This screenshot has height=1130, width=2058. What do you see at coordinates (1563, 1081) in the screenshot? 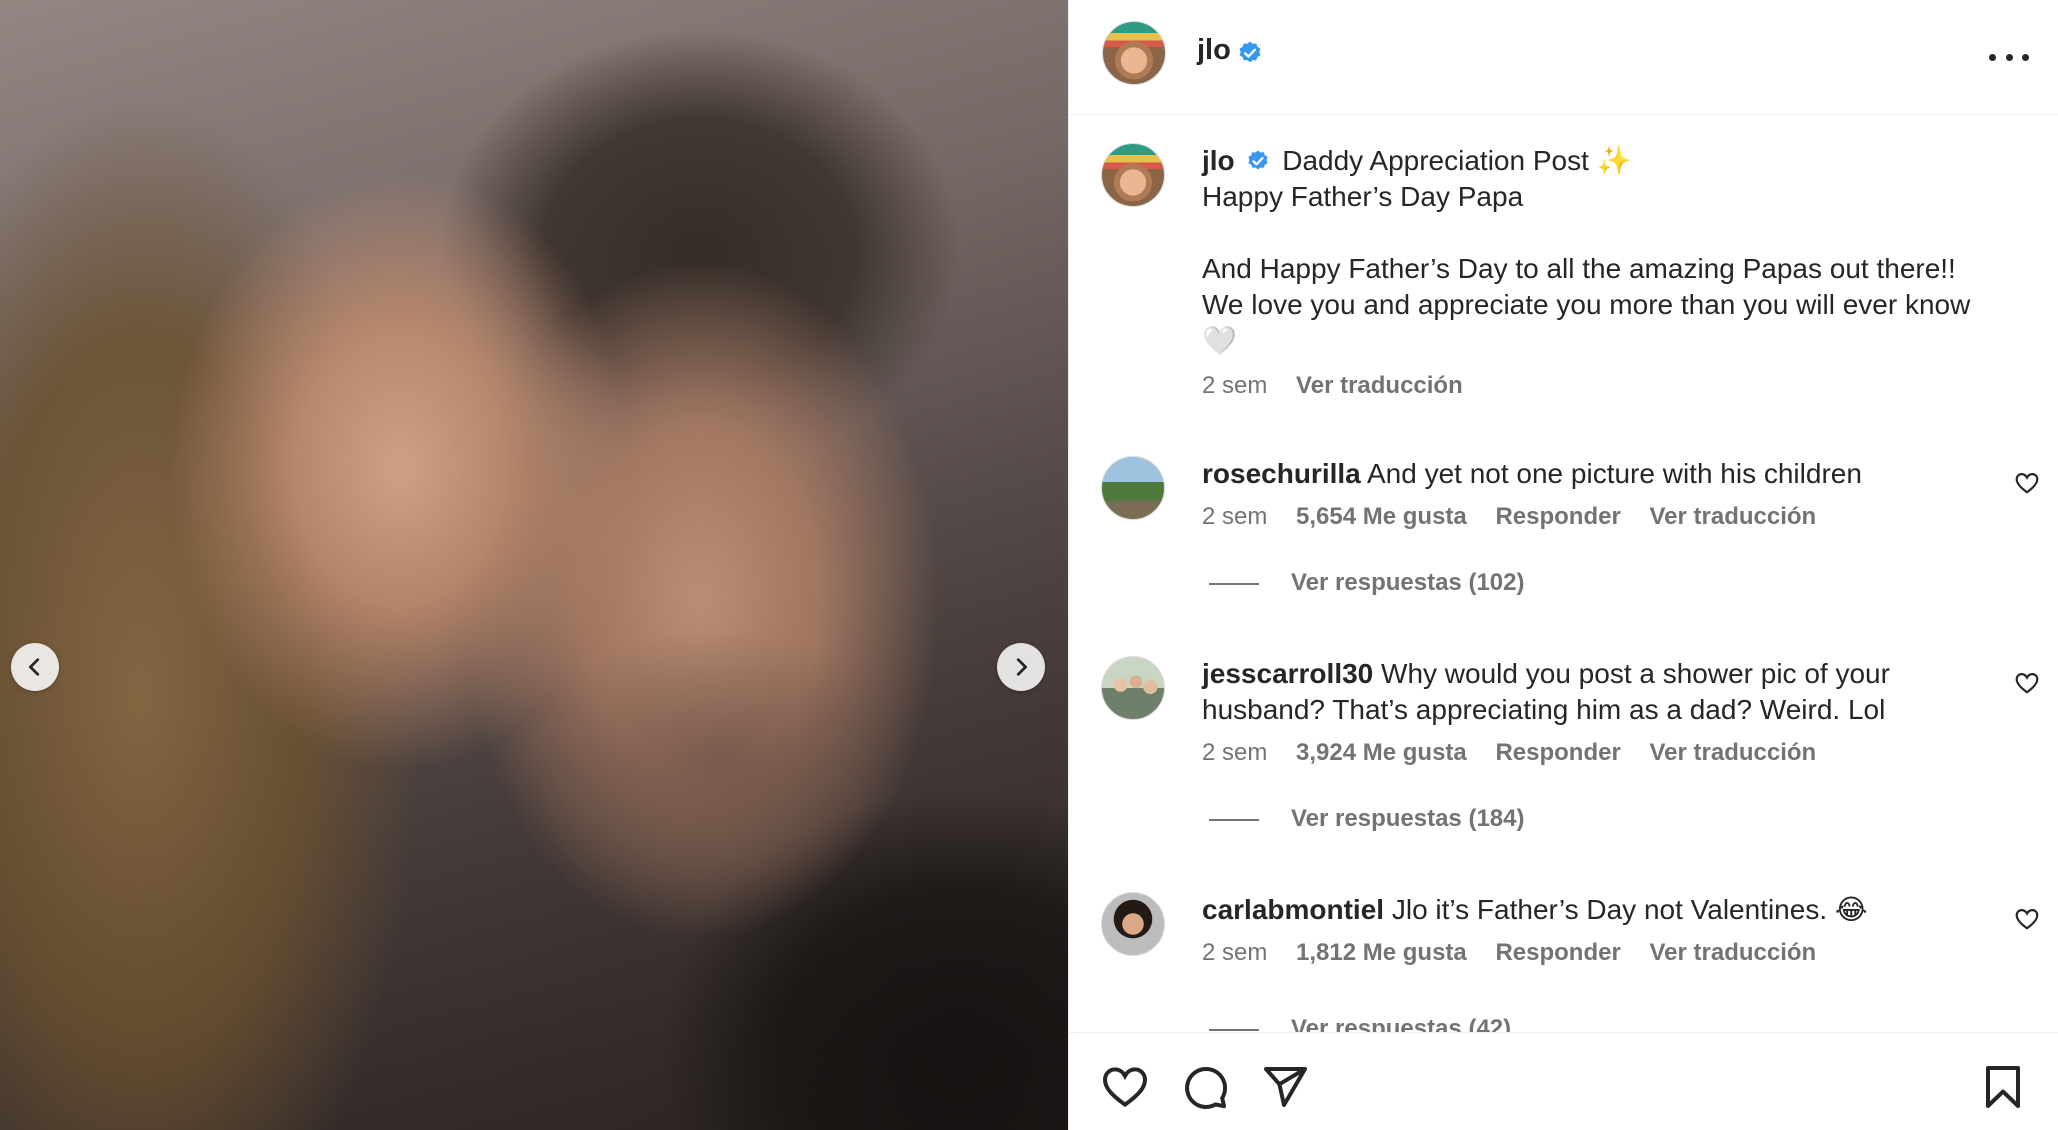
I see `action-bar` at bounding box center [1563, 1081].